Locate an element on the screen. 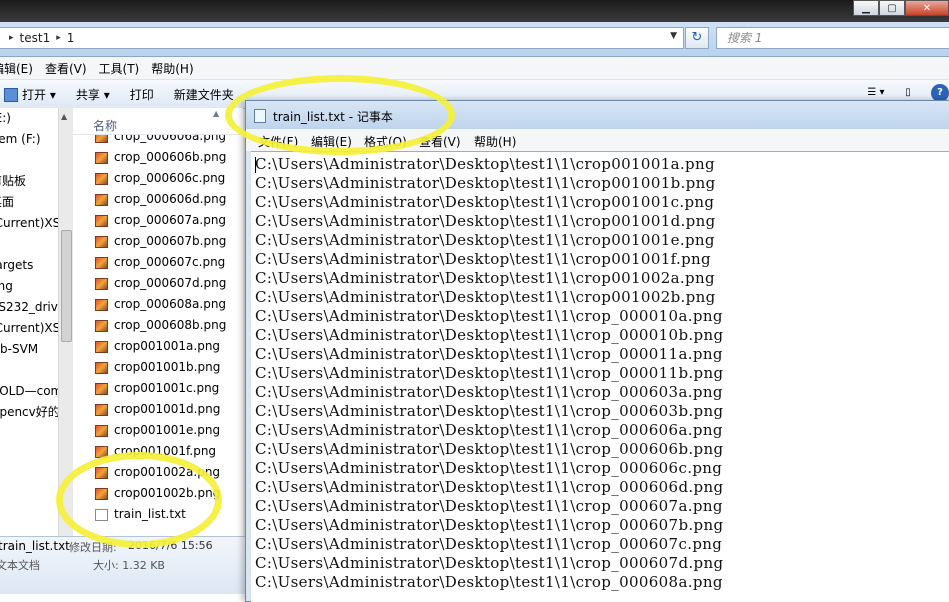 This screenshot has height=602, width=949. file-row: crop001001a.png is located at coordinates (158, 346).